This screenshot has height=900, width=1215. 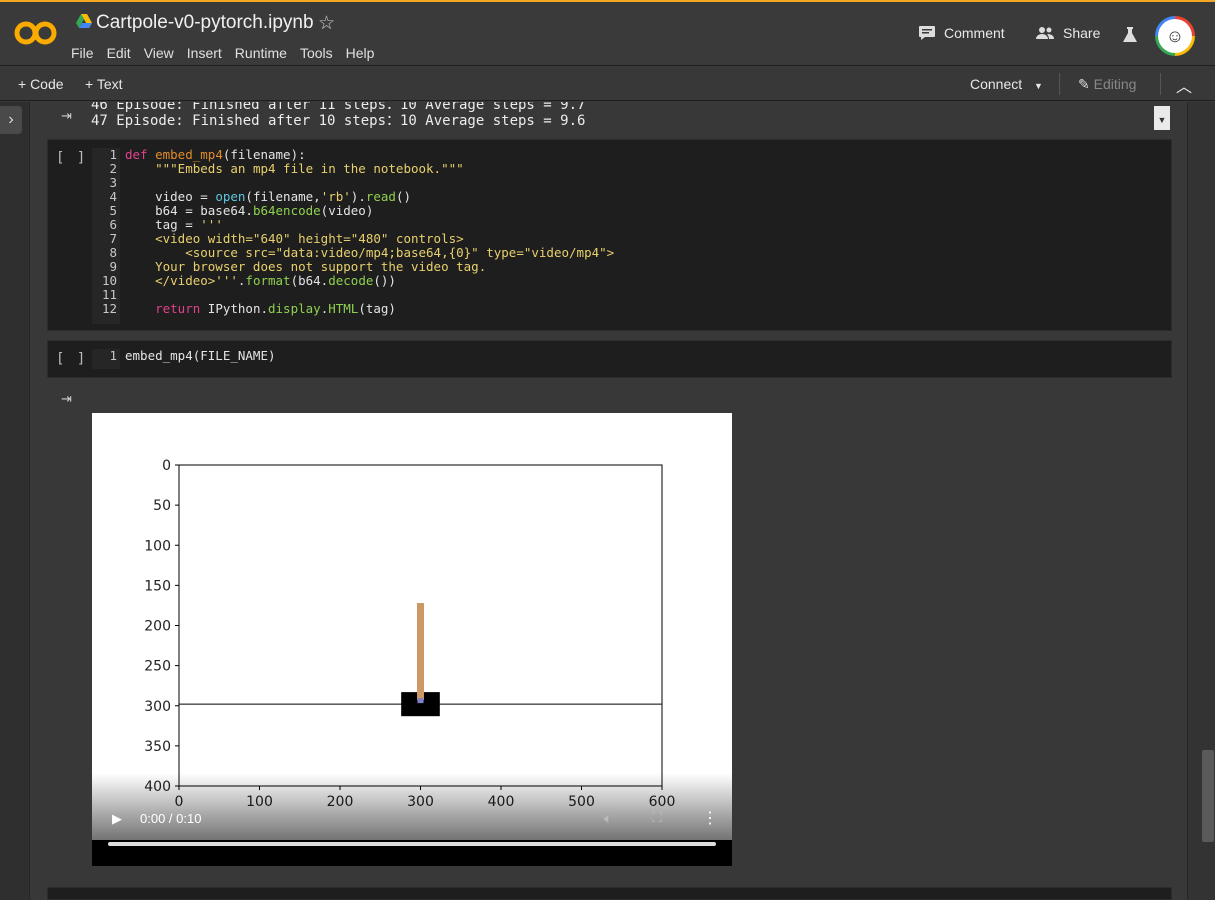 I want to click on code-token: (video), so click(x=347, y=210).